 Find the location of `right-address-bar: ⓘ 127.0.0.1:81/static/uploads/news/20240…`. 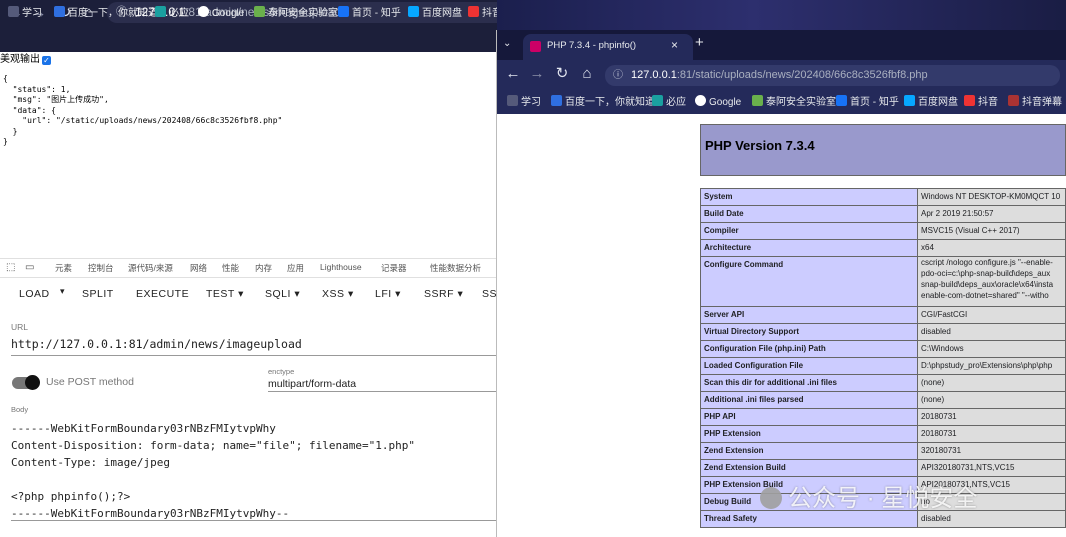

right-address-bar: ⓘ 127.0.0.1:81/static/uploads/news/20240… is located at coordinates (832, 75).